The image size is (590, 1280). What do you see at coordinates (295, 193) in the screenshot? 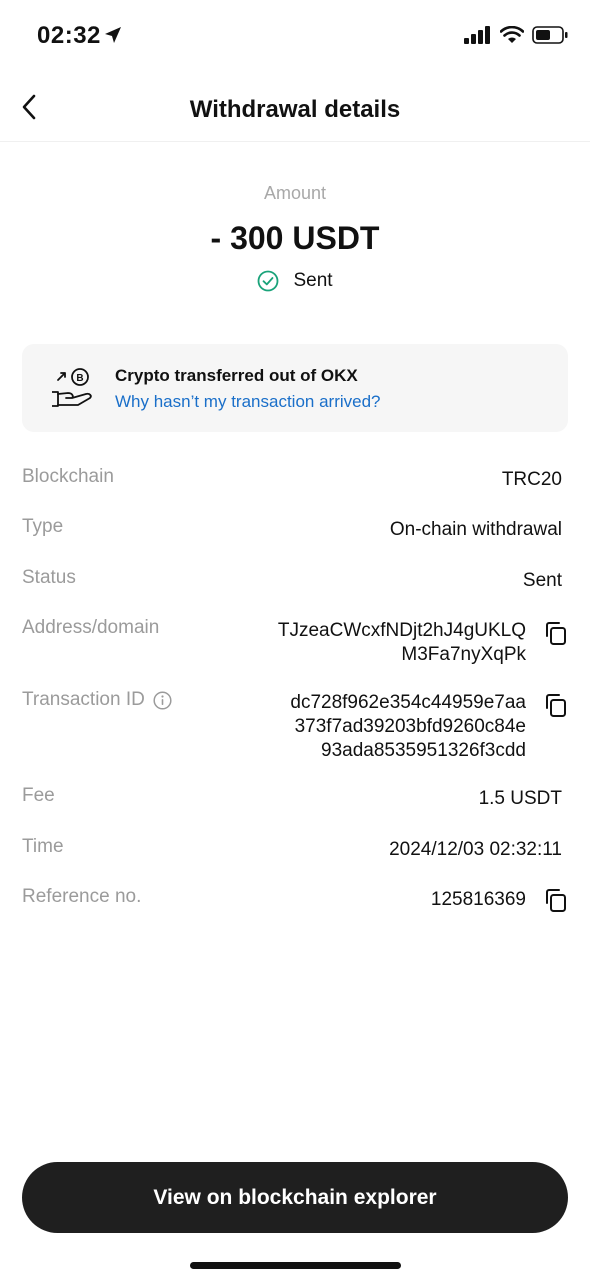
I see `amount-label: Amount` at bounding box center [295, 193].